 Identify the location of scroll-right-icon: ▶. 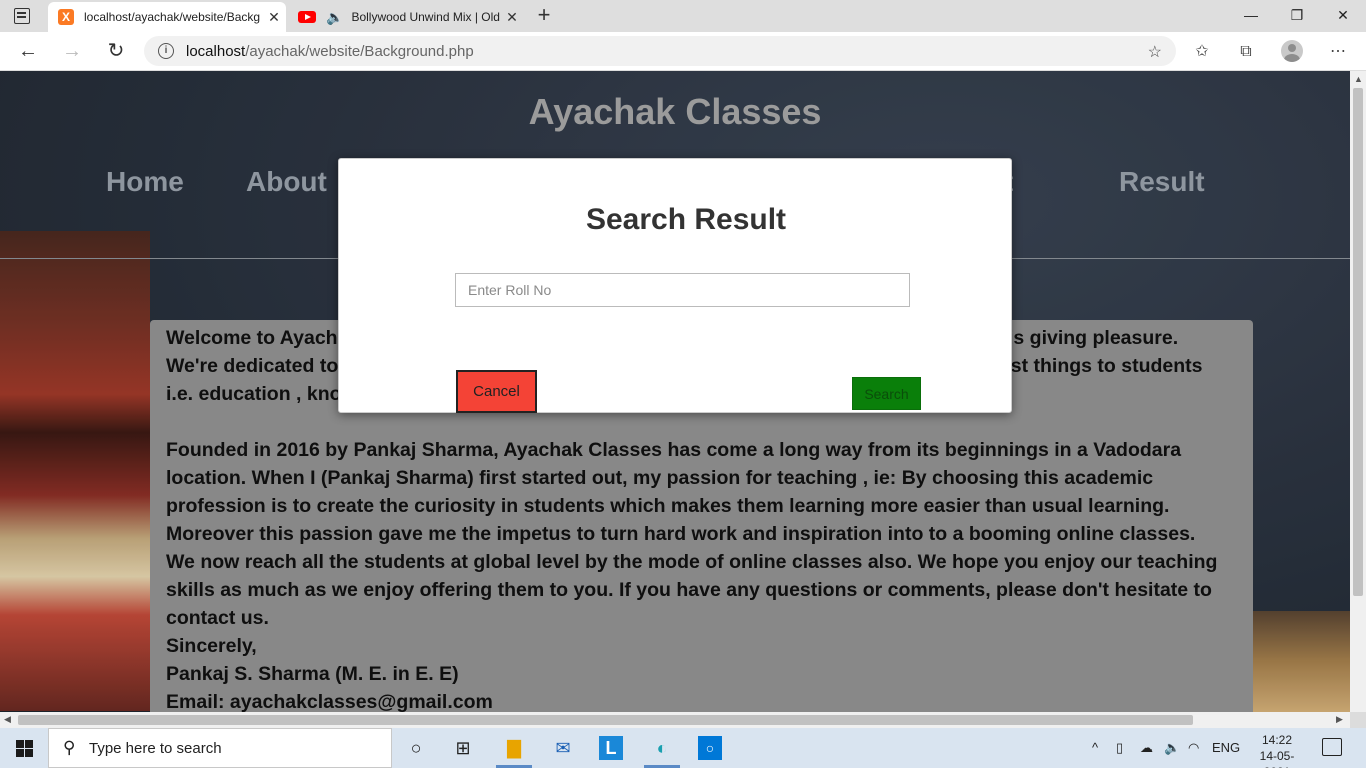
(1339, 719).